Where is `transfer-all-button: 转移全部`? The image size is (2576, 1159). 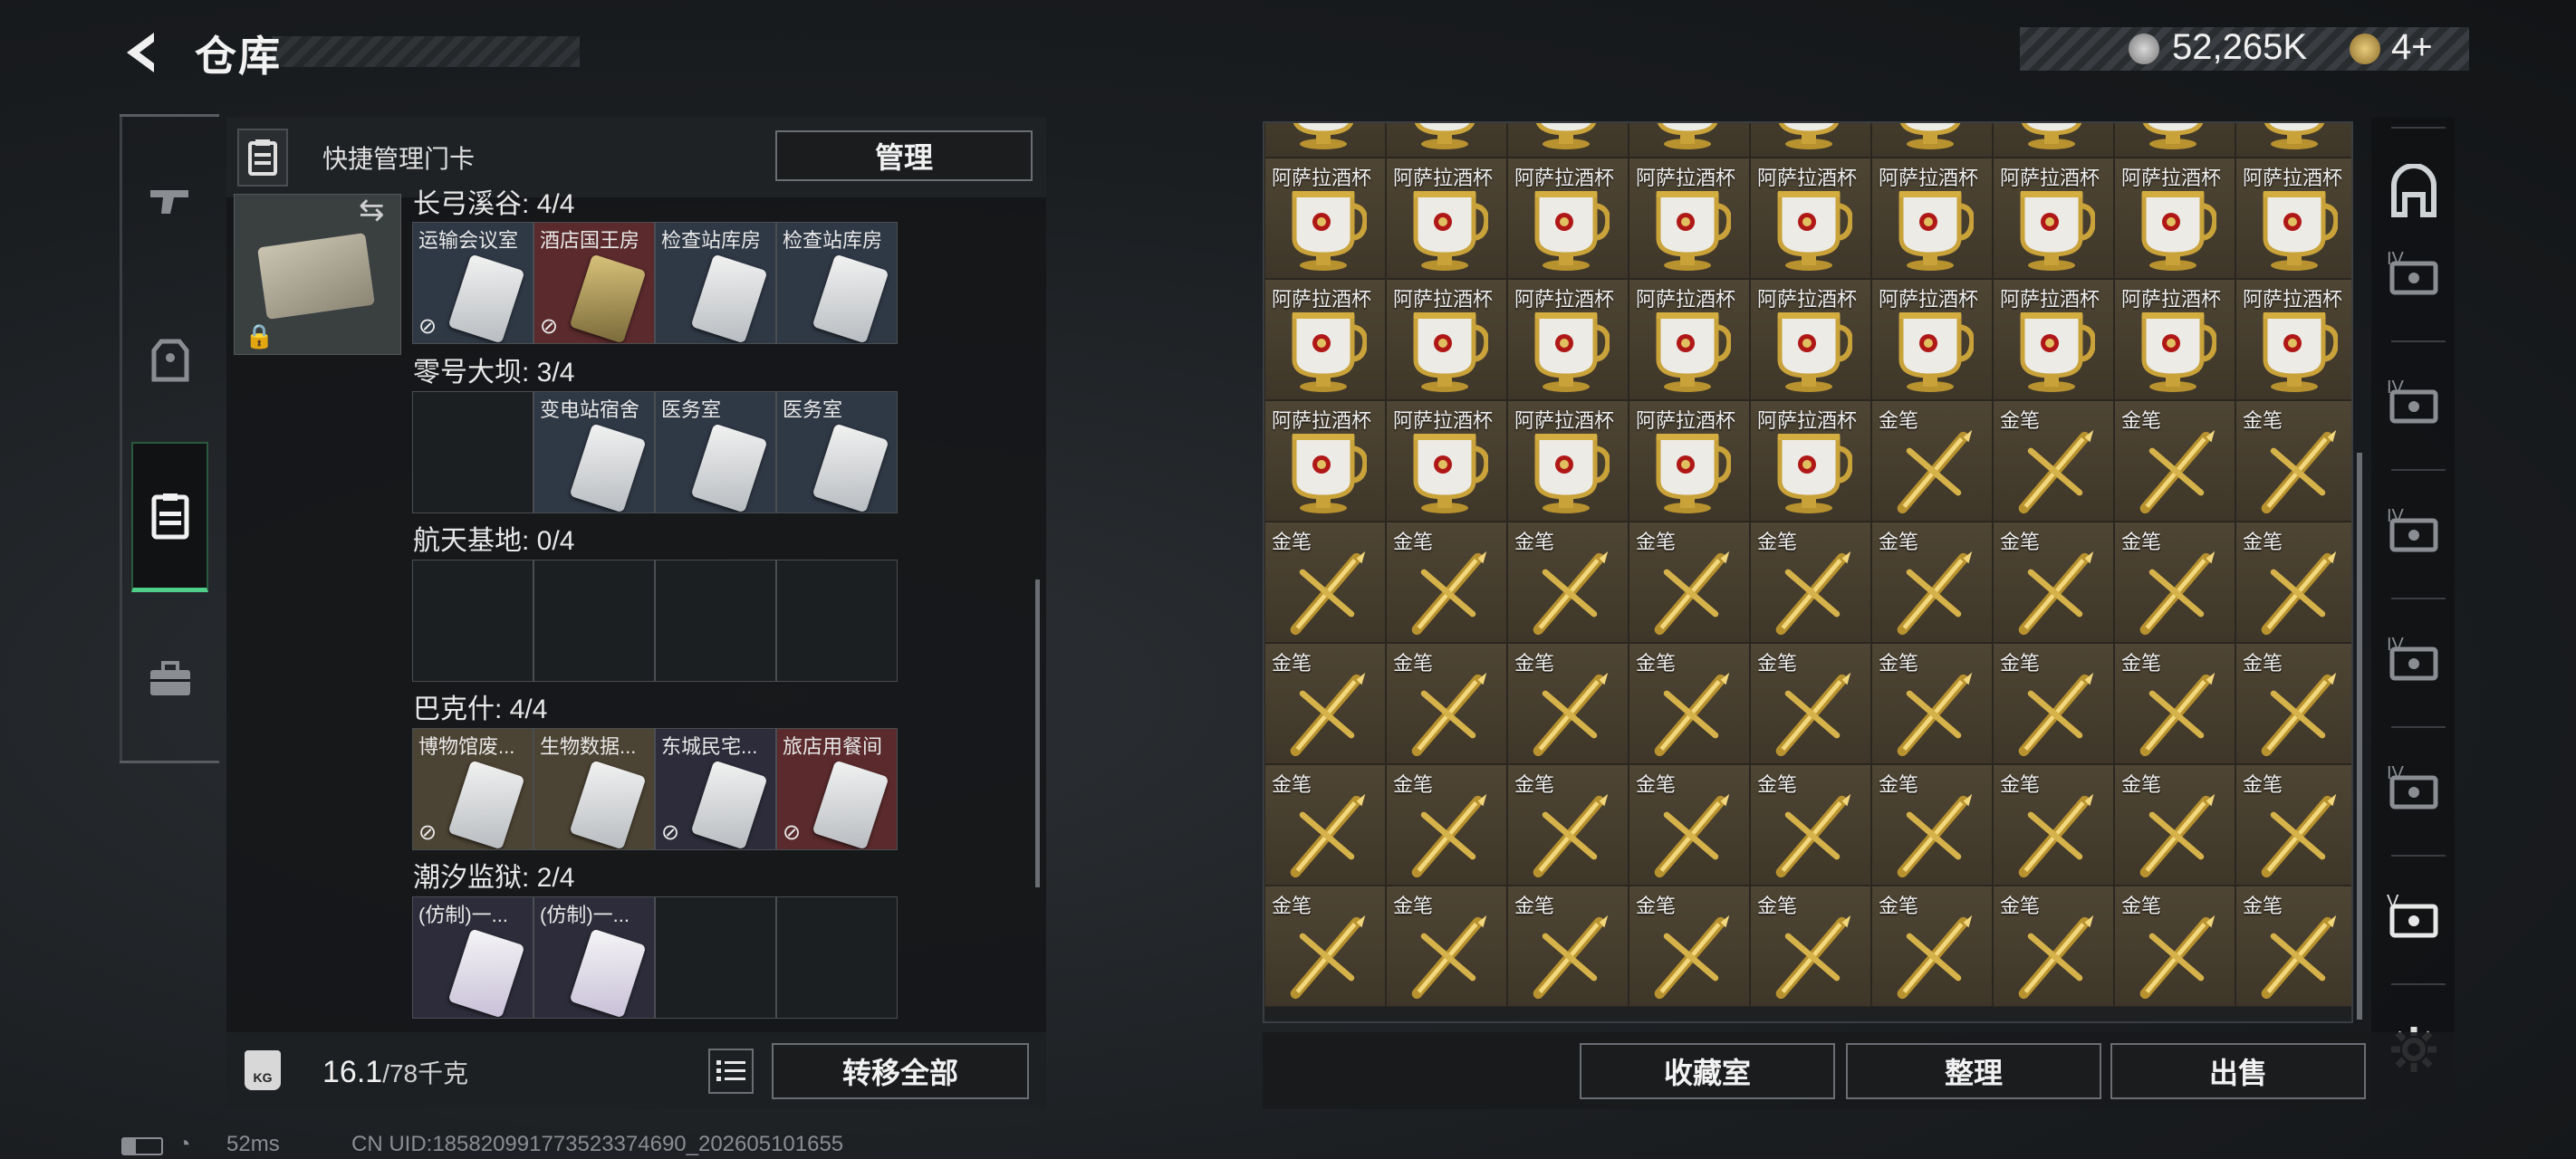
transfer-all-button: 转移全部 is located at coordinates (900, 1071).